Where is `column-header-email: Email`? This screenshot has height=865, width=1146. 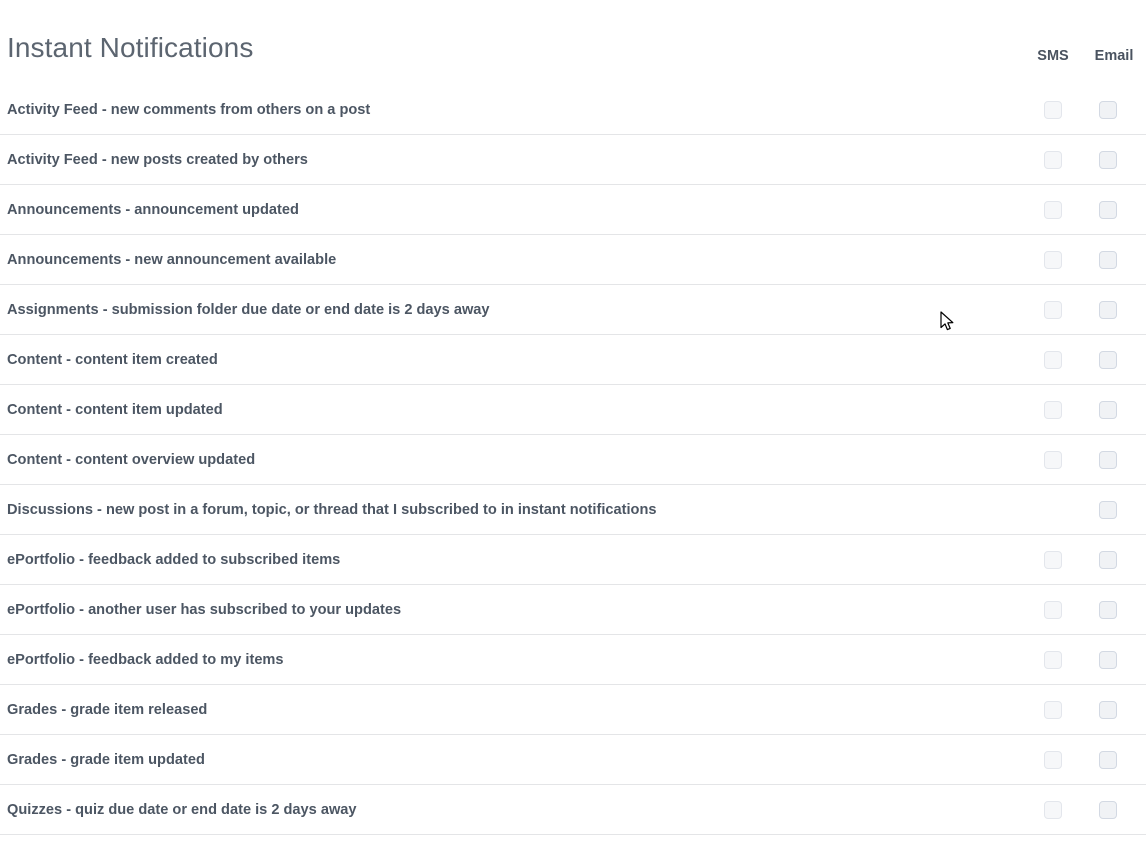 column-header-email: Email is located at coordinates (1114, 56).